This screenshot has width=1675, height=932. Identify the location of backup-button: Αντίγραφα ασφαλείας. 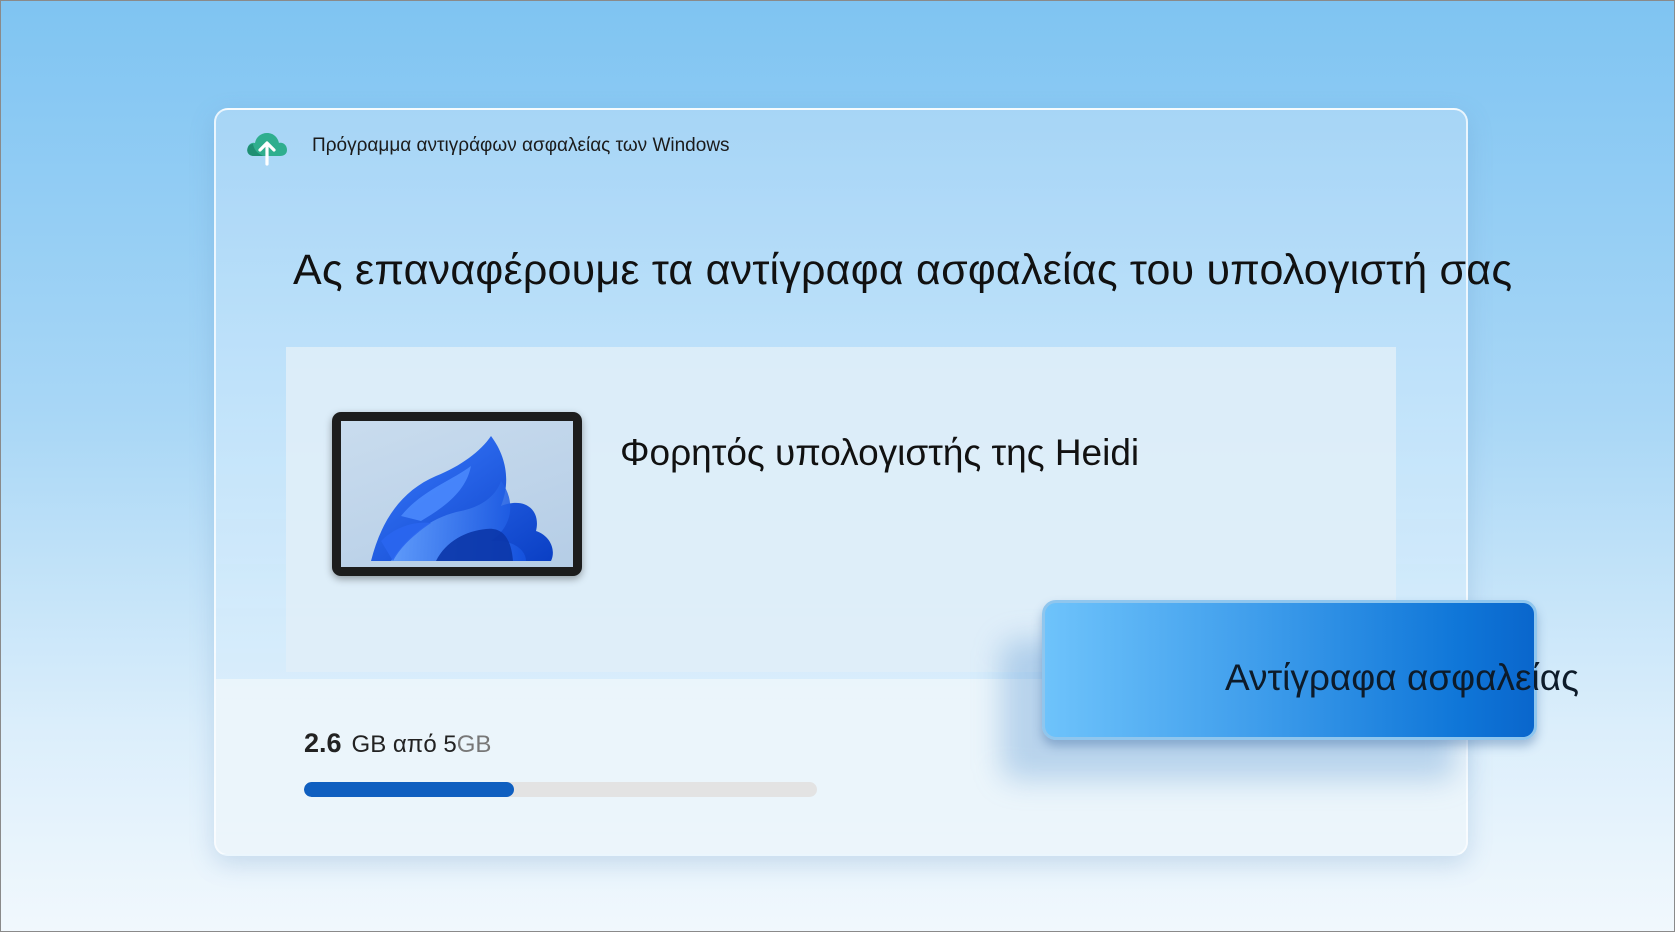
(1310, 670).